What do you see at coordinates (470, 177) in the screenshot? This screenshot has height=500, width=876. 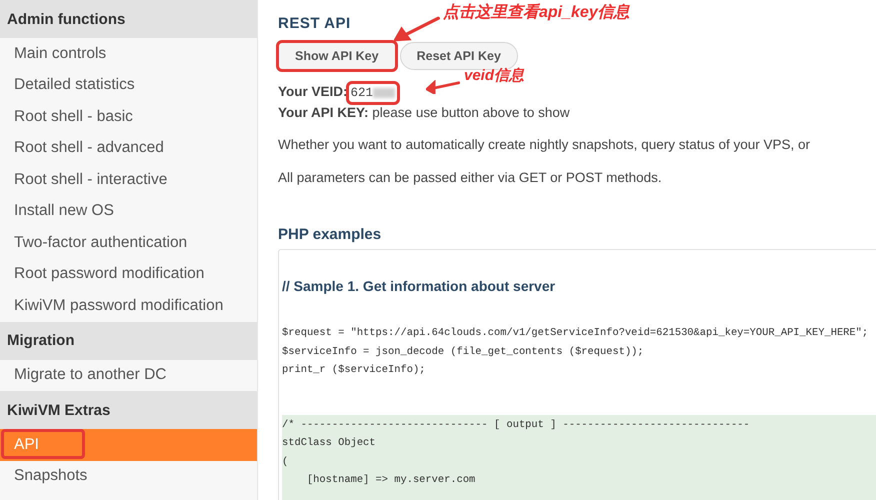 I see `description-text: All parameters can be passed either via GET or POST methods.` at bounding box center [470, 177].